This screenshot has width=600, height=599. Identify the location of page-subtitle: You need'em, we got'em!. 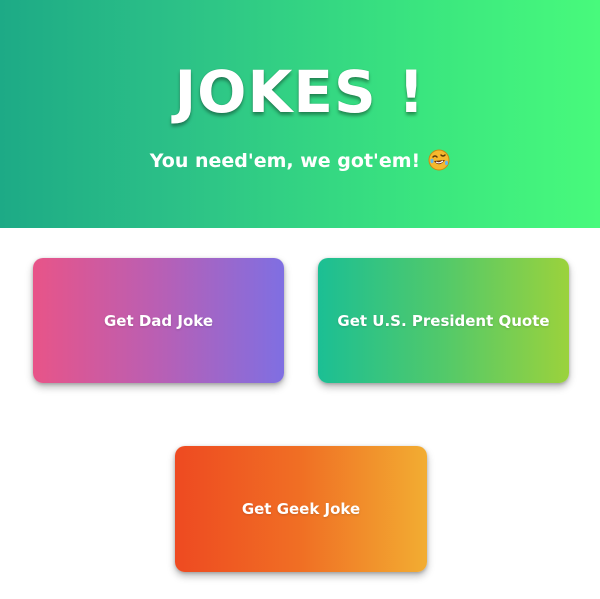
(300, 161).